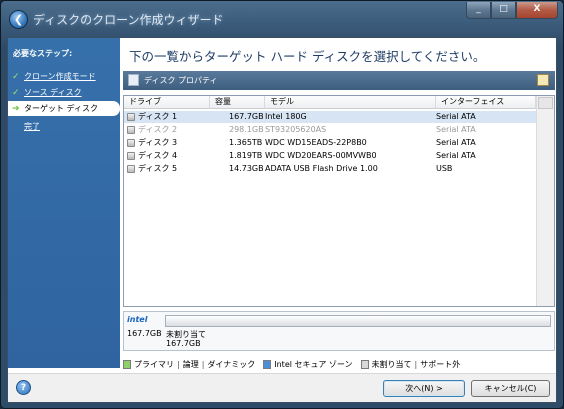 This screenshot has height=409, width=564. Describe the element at coordinates (246, 168) in the screenshot. I see `cell-capacity: 14.73GB` at that location.